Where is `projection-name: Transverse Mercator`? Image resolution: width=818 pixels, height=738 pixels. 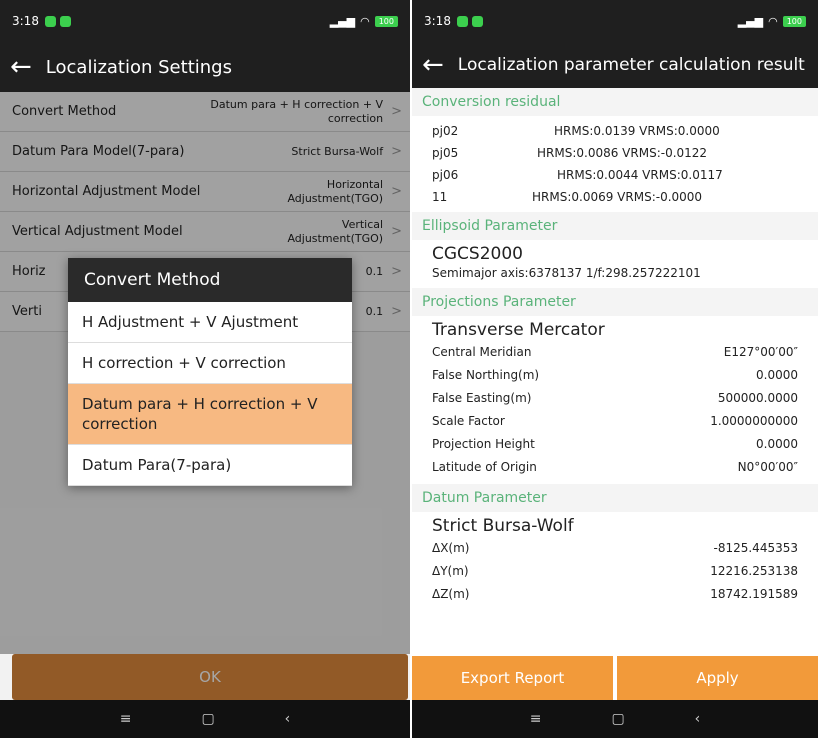 projection-name: Transverse Mercator is located at coordinates (518, 330).